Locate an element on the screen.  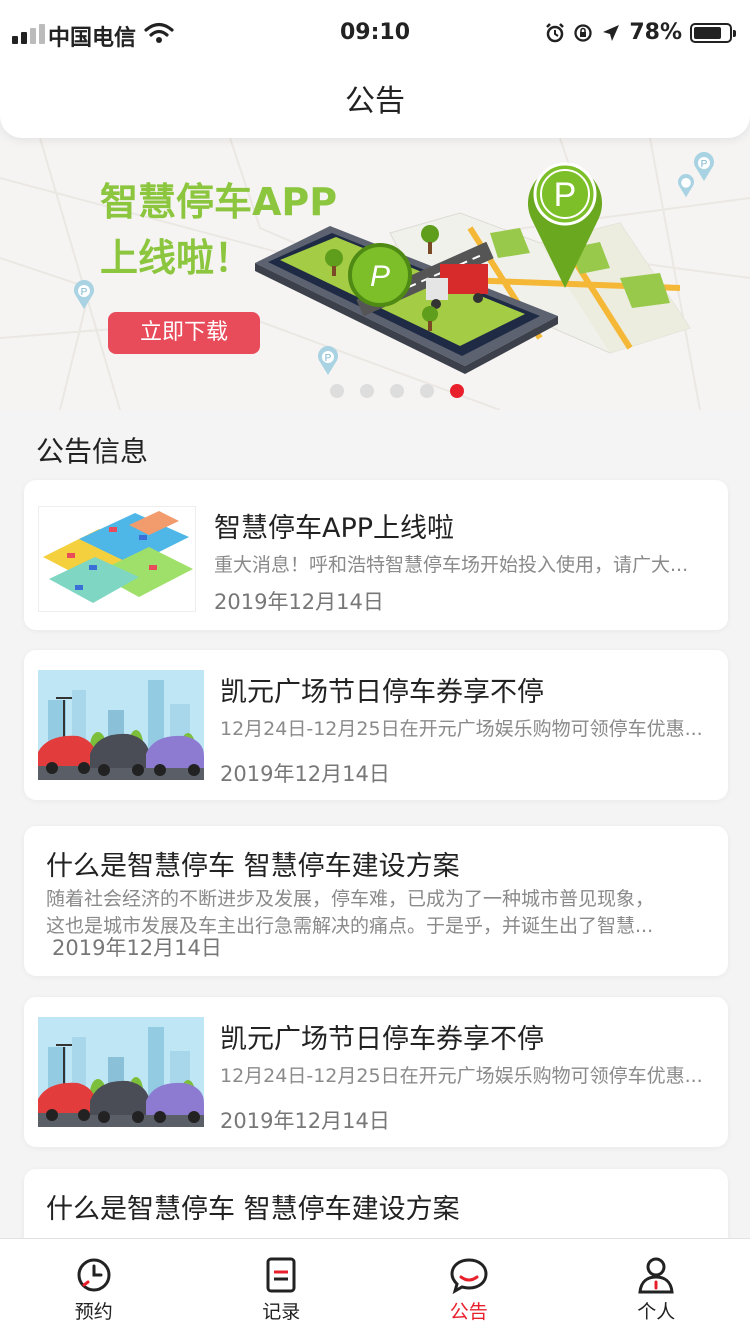
rotation-lock-icon is located at coordinates (583, 32).